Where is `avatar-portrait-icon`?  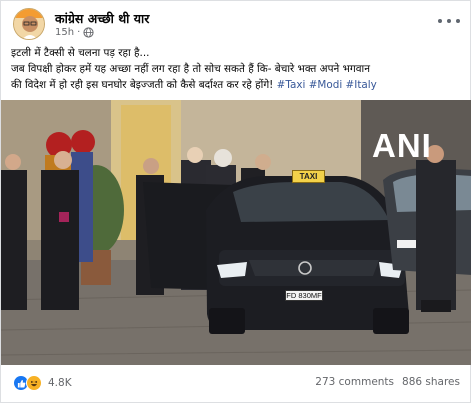 avatar-portrait-icon is located at coordinates (29, 24).